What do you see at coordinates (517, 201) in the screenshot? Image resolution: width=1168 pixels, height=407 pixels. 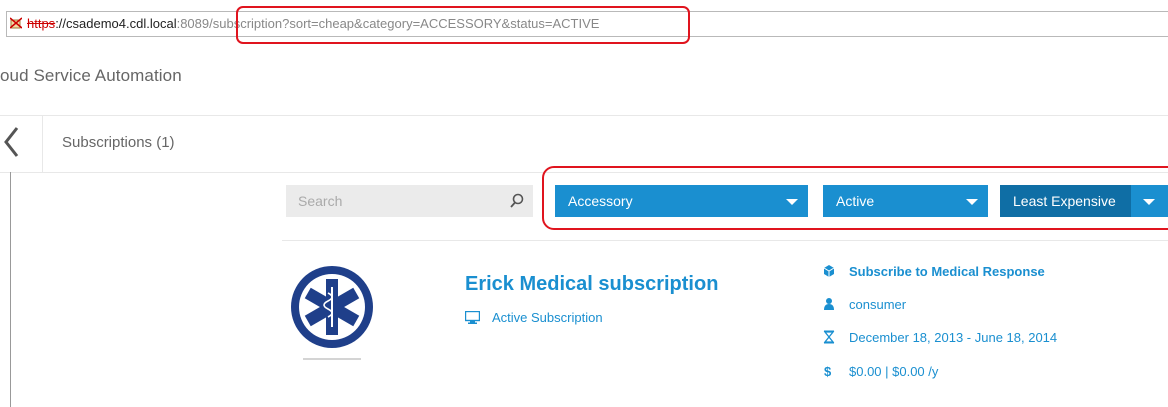 I see `search-icon` at bounding box center [517, 201].